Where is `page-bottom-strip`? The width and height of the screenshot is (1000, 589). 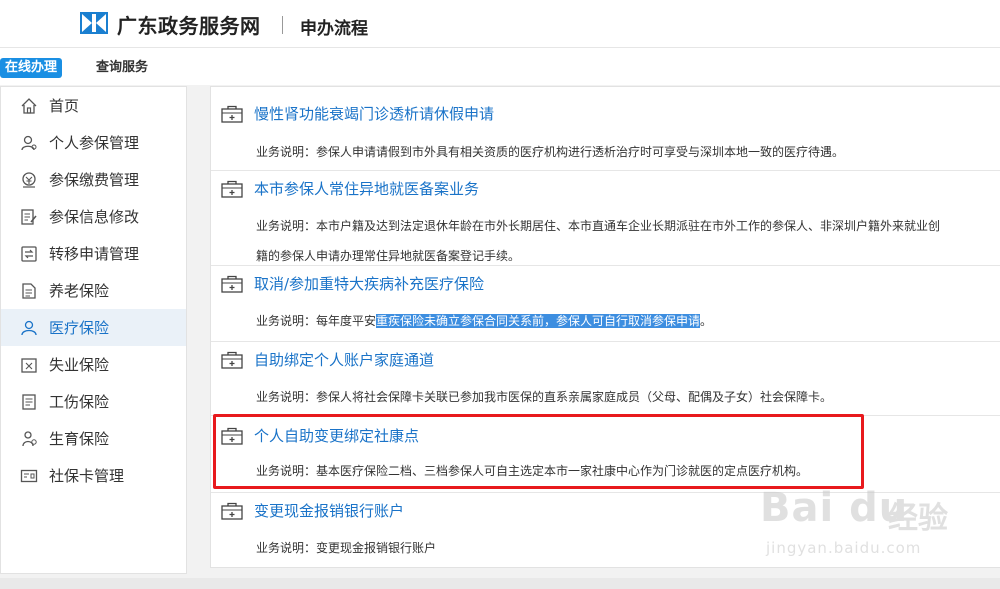
page-bottom-strip is located at coordinates (500, 583).